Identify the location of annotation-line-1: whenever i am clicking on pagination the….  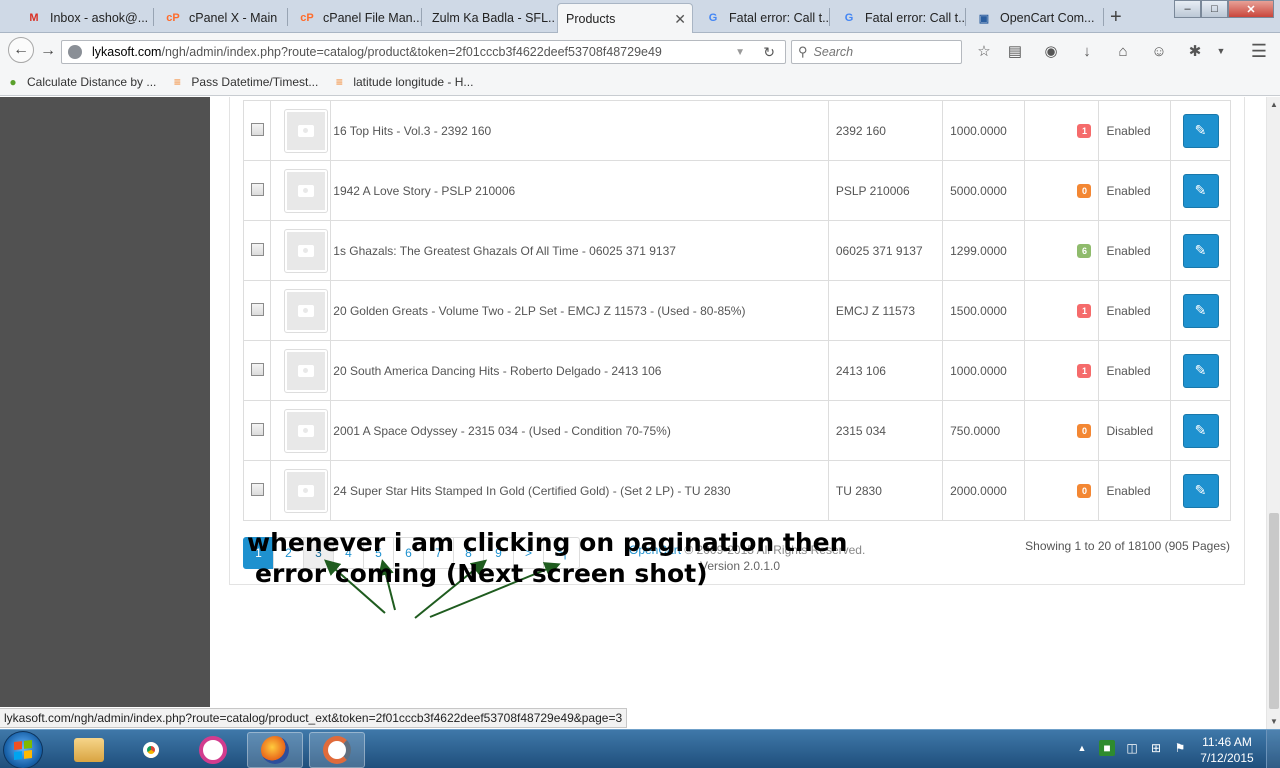
(547, 542).